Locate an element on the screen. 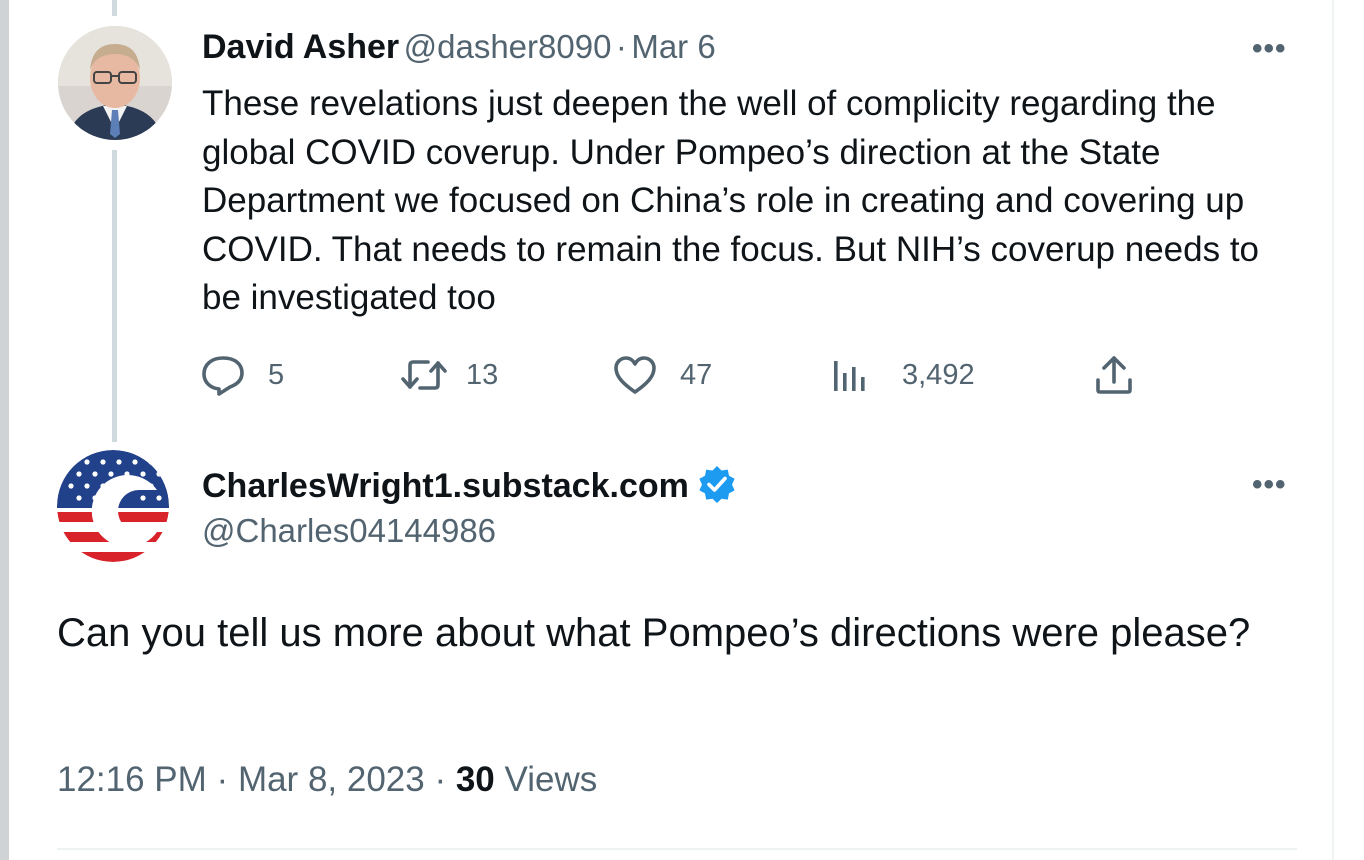 The width and height of the screenshot is (1364, 860). like-count: 47 is located at coordinates (696, 374).